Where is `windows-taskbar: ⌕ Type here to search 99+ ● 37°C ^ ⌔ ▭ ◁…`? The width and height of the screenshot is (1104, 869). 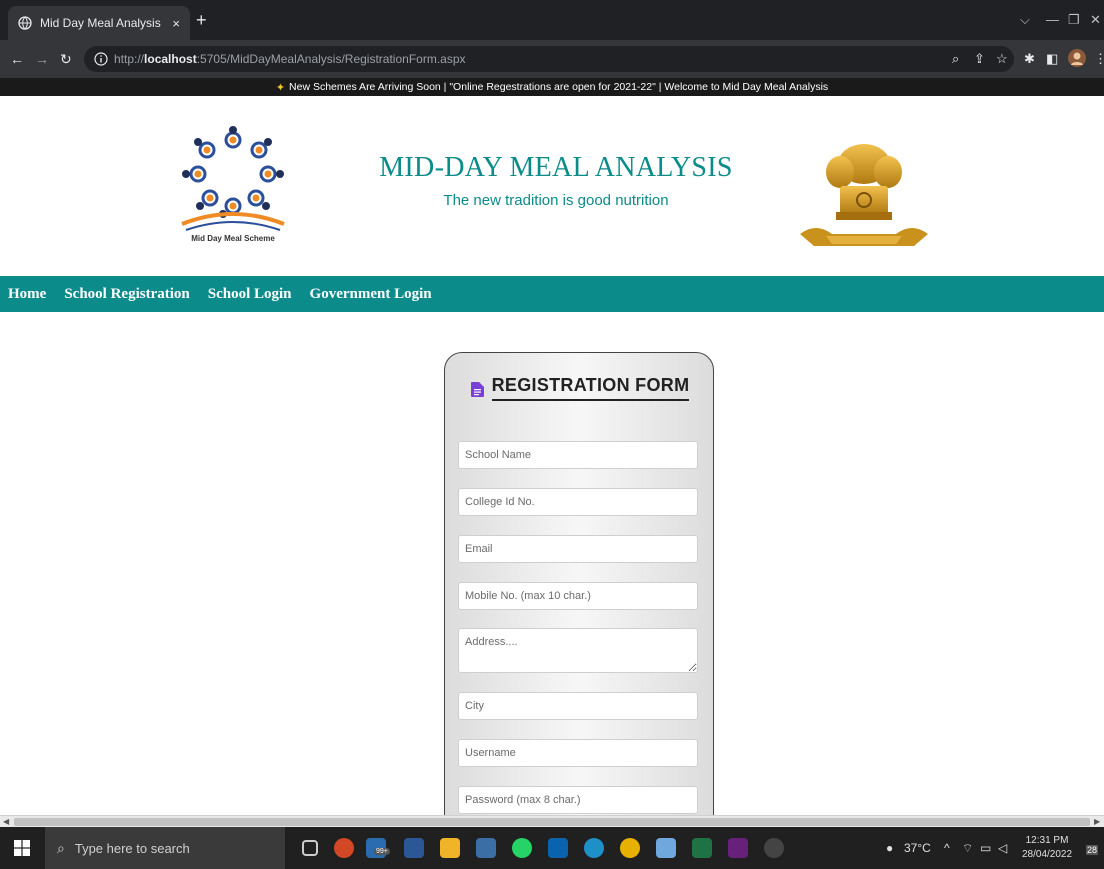
windows-taskbar: ⌕ Type here to search 99+ ● 37°C ^ ⌔ ▭ ◁… is located at coordinates (552, 848).